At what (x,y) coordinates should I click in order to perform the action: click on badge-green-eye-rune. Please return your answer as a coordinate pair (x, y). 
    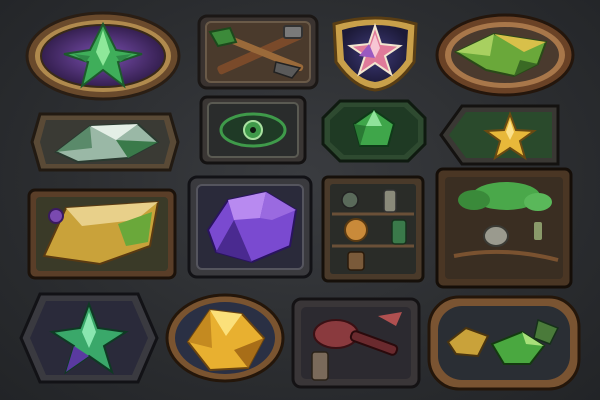
    Looking at the image, I should click on (253, 130).